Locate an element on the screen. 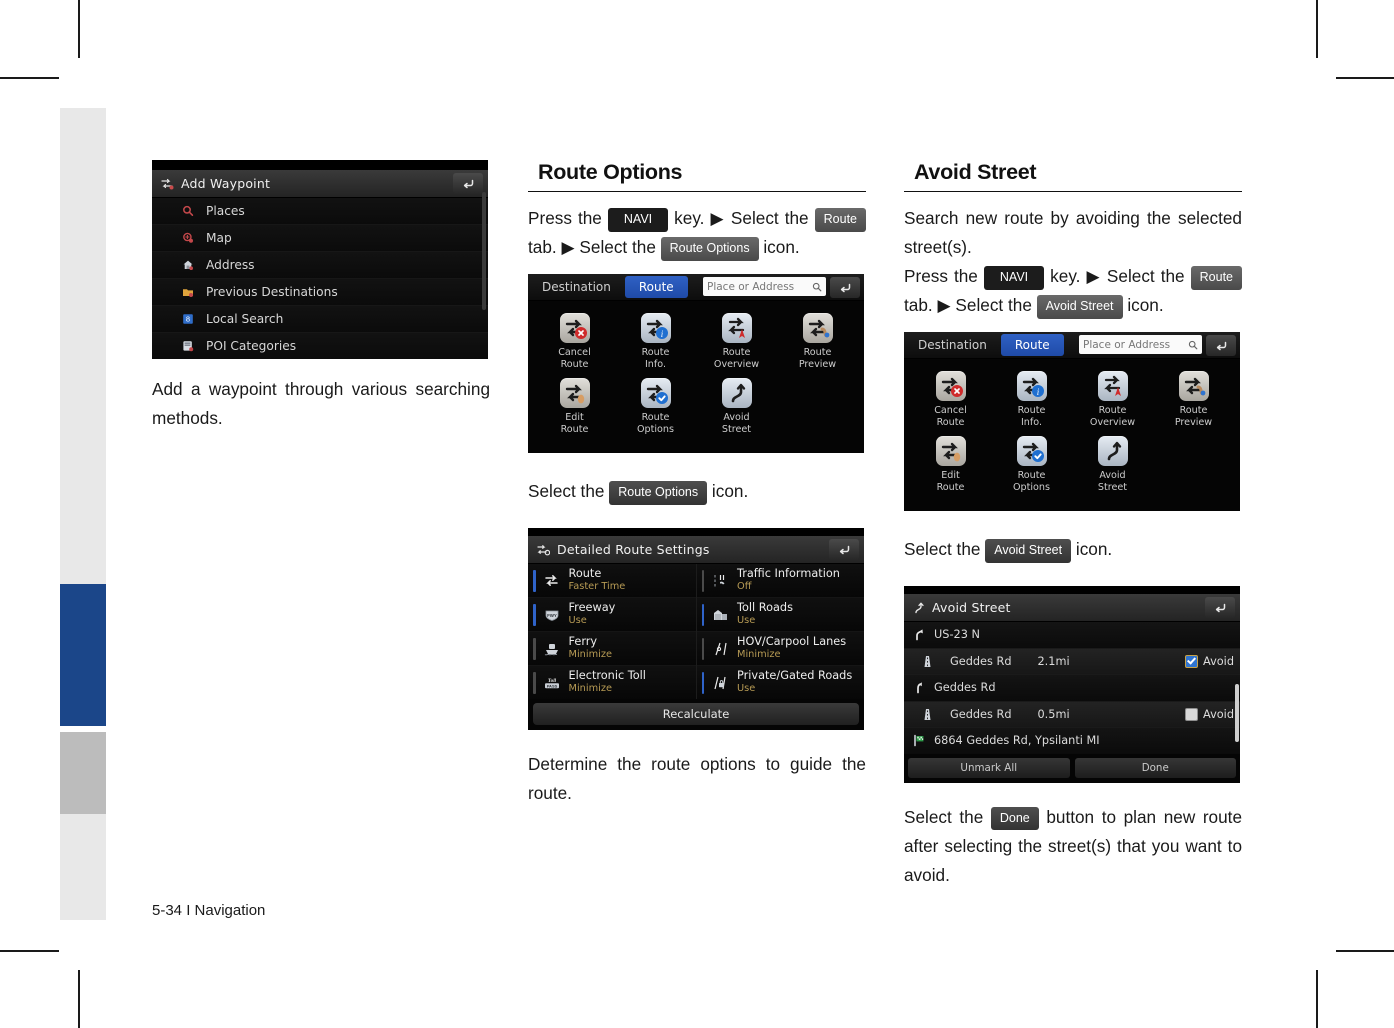  setting-toll-roads: Toll Roads Use is located at coordinates (780, 615).